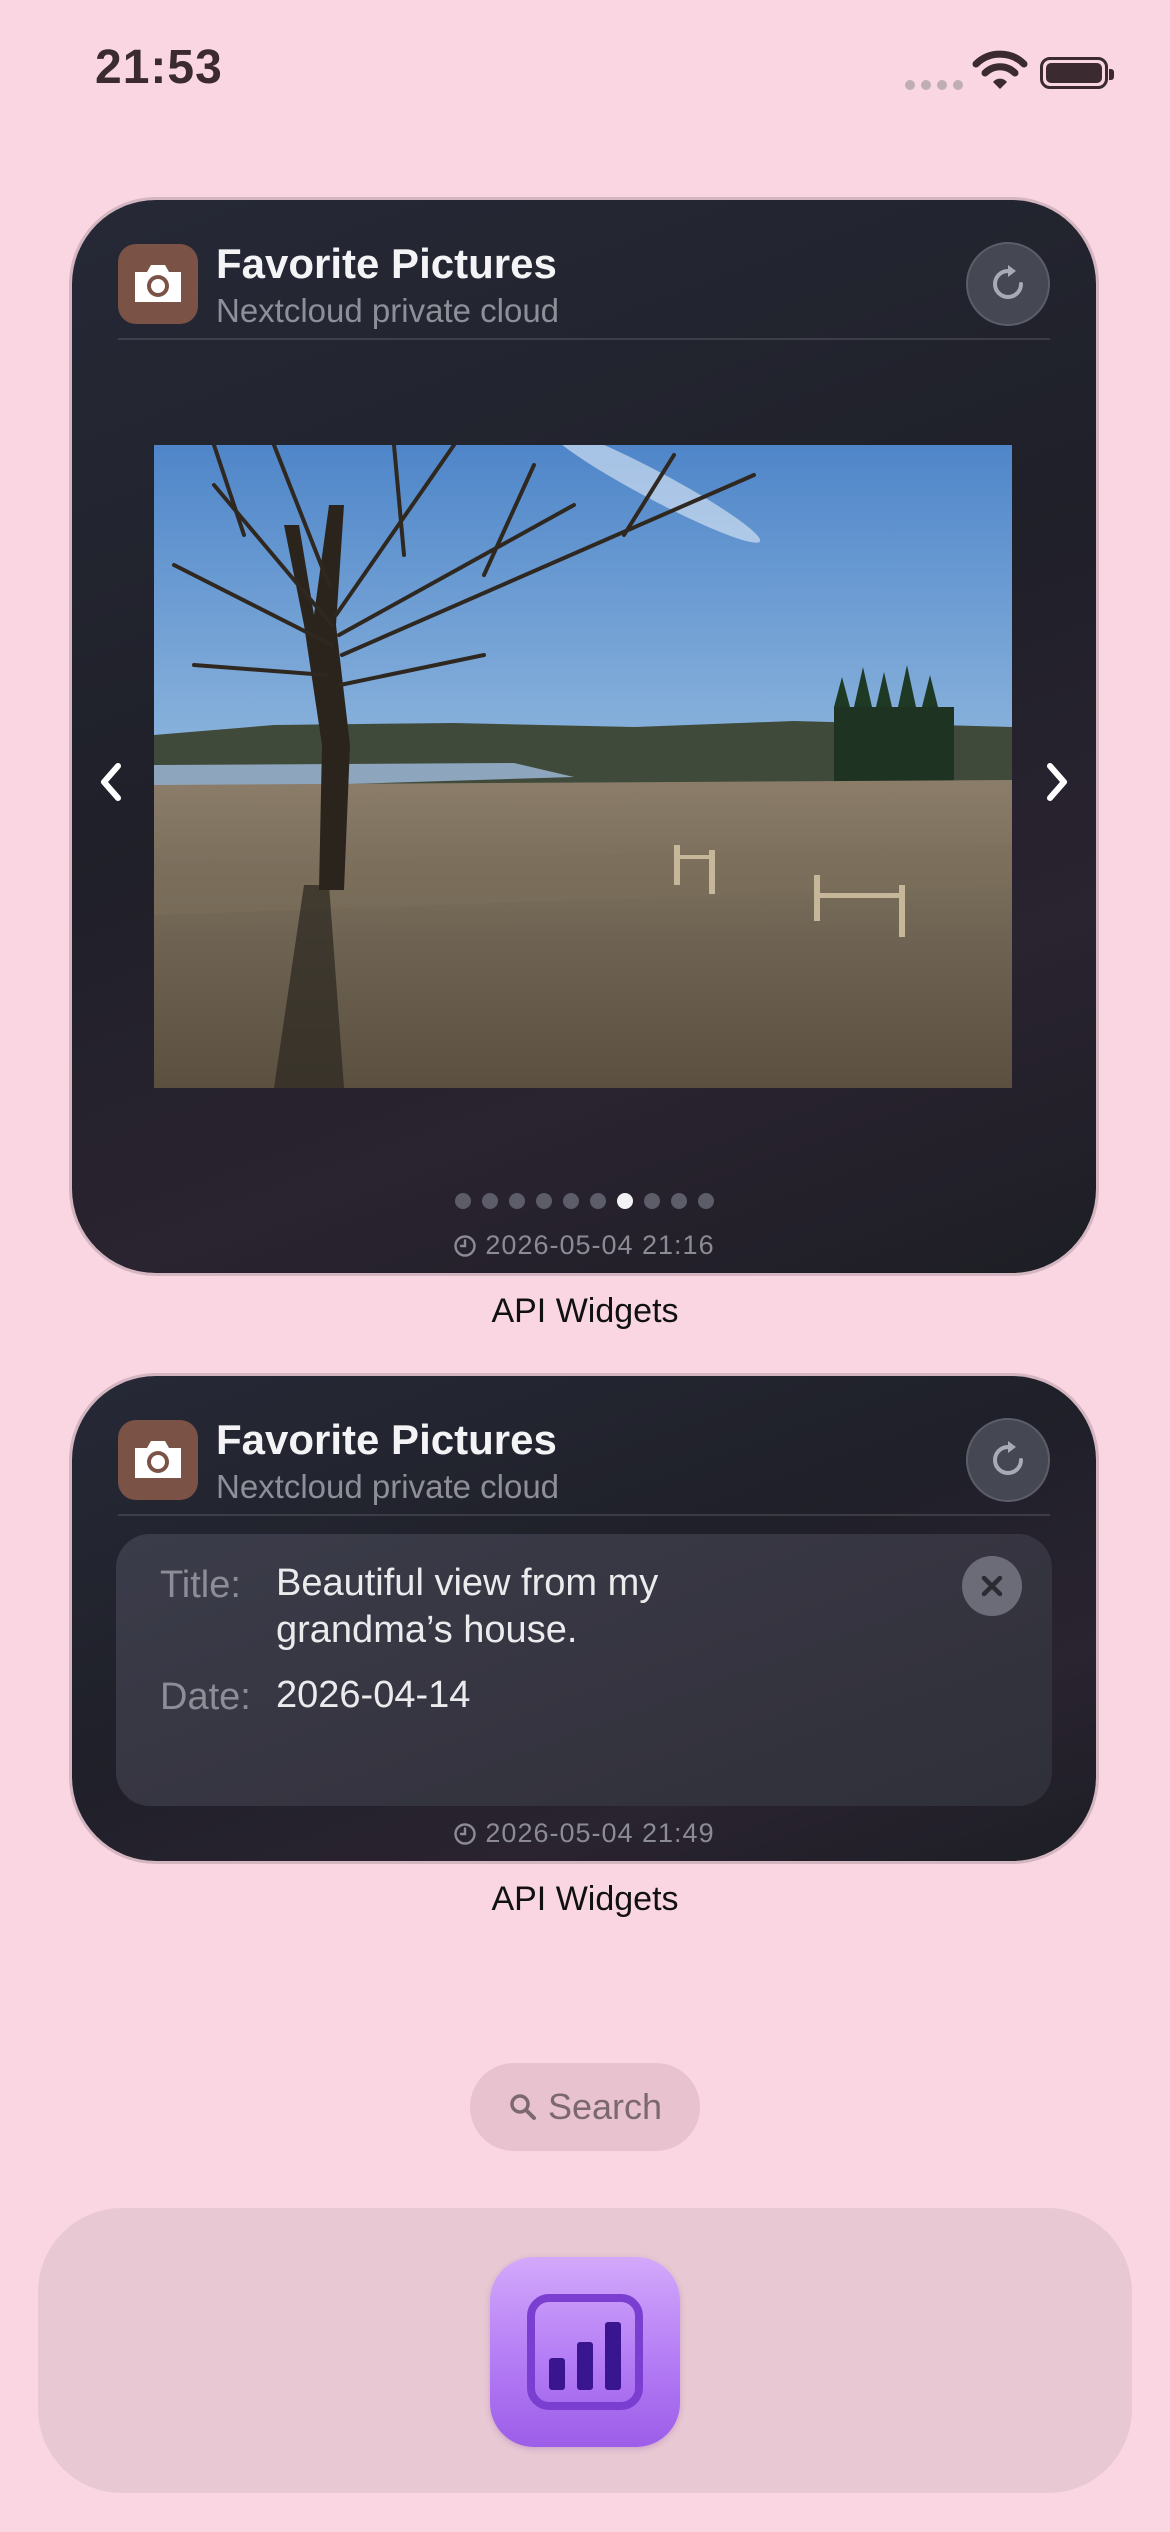 This screenshot has height=2532, width=1170. What do you see at coordinates (467, 1583) in the screenshot?
I see `title-value-line1: Beautiful view from my` at bounding box center [467, 1583].